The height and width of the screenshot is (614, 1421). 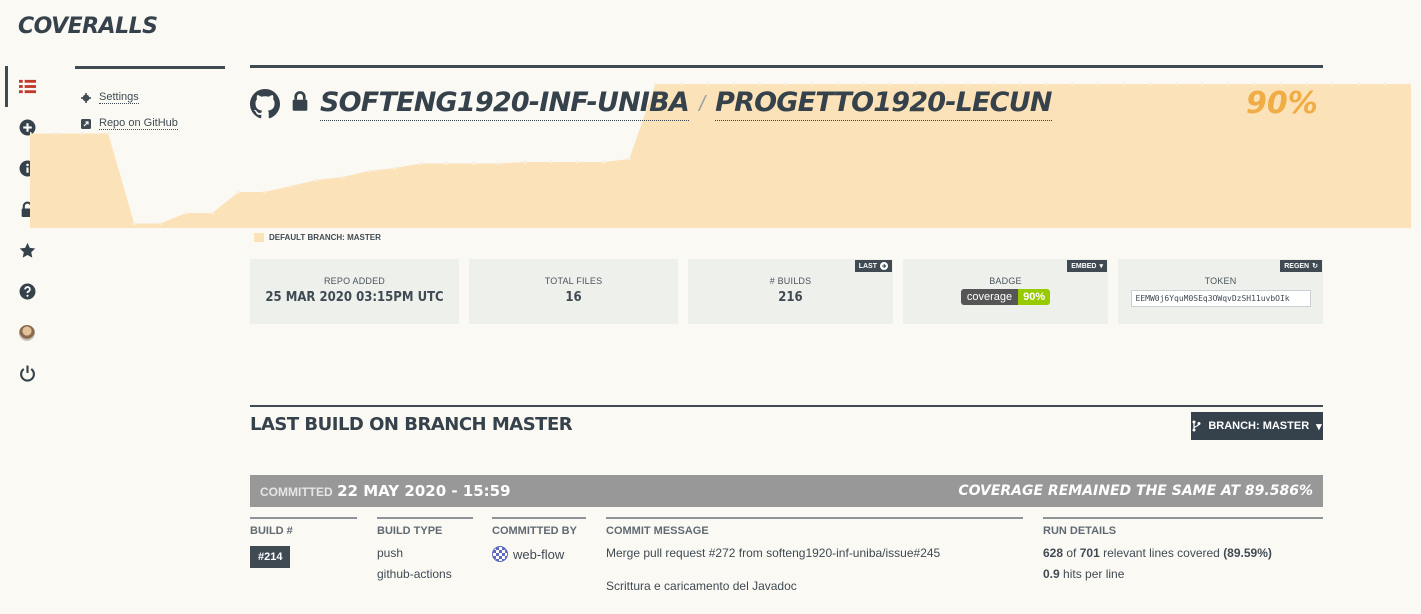 What do you see at coordinates (1183, 574) in the screenshot?
I see `hits-summary: 0.9 hits per line` at bounding box center [1183, 574].